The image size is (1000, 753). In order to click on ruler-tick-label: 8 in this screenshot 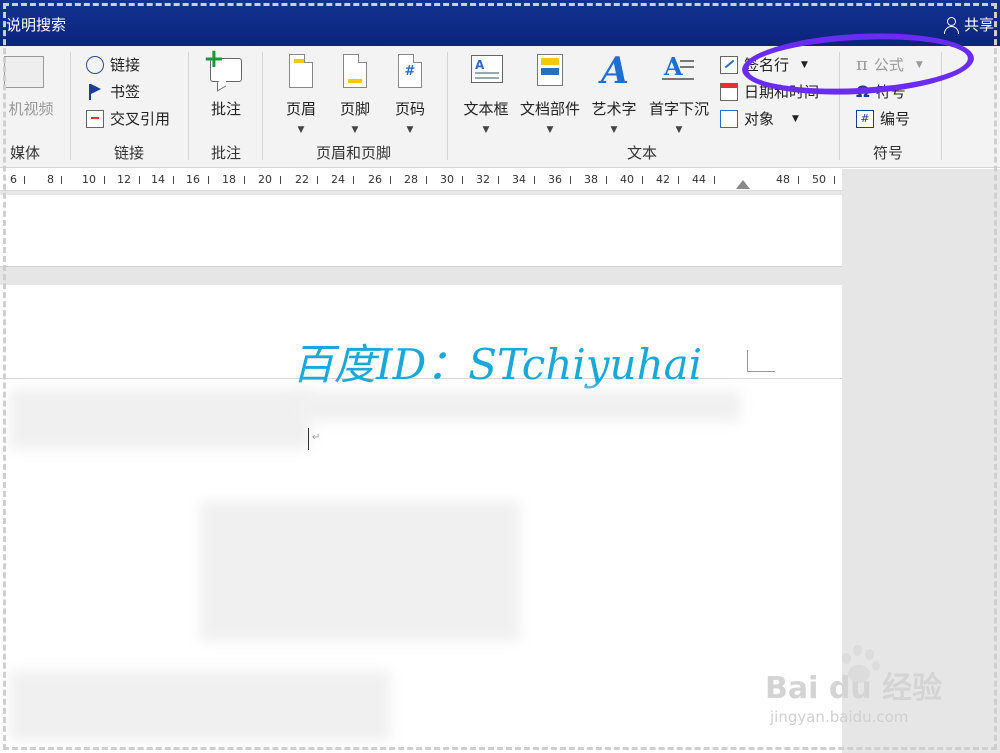, I will do `click(50, 179)`.